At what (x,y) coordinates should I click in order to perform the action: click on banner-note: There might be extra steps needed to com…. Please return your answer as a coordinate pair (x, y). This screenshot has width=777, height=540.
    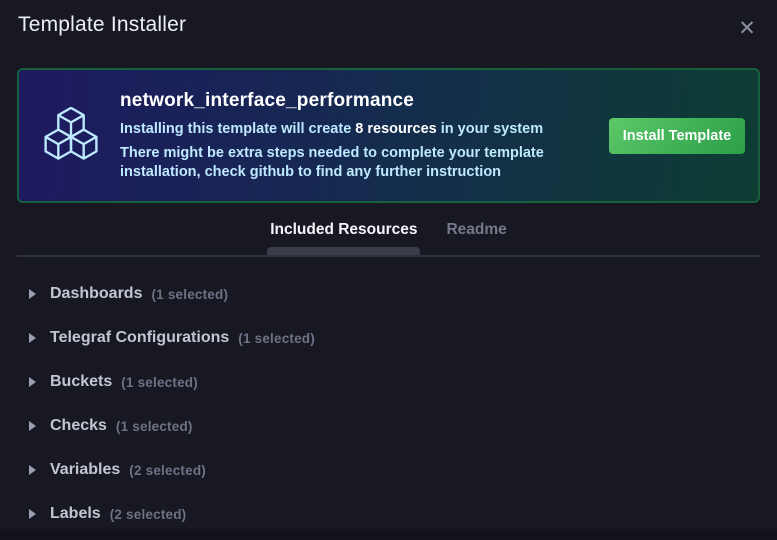
    Looking at the image, I should click on (332, 162).